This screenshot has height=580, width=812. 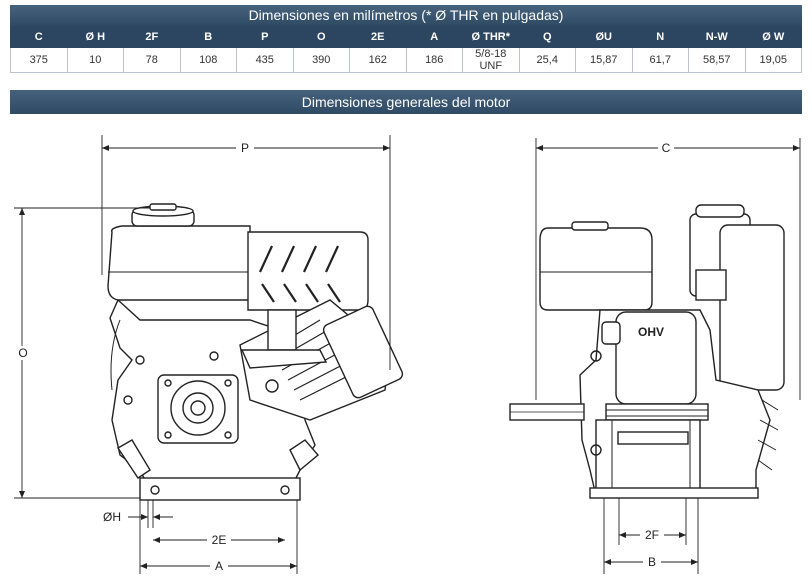 What do you see at coordinates (651, 332) in the screenshot?
I see `ohv-label: OHV` at bounding box center [651, 332].